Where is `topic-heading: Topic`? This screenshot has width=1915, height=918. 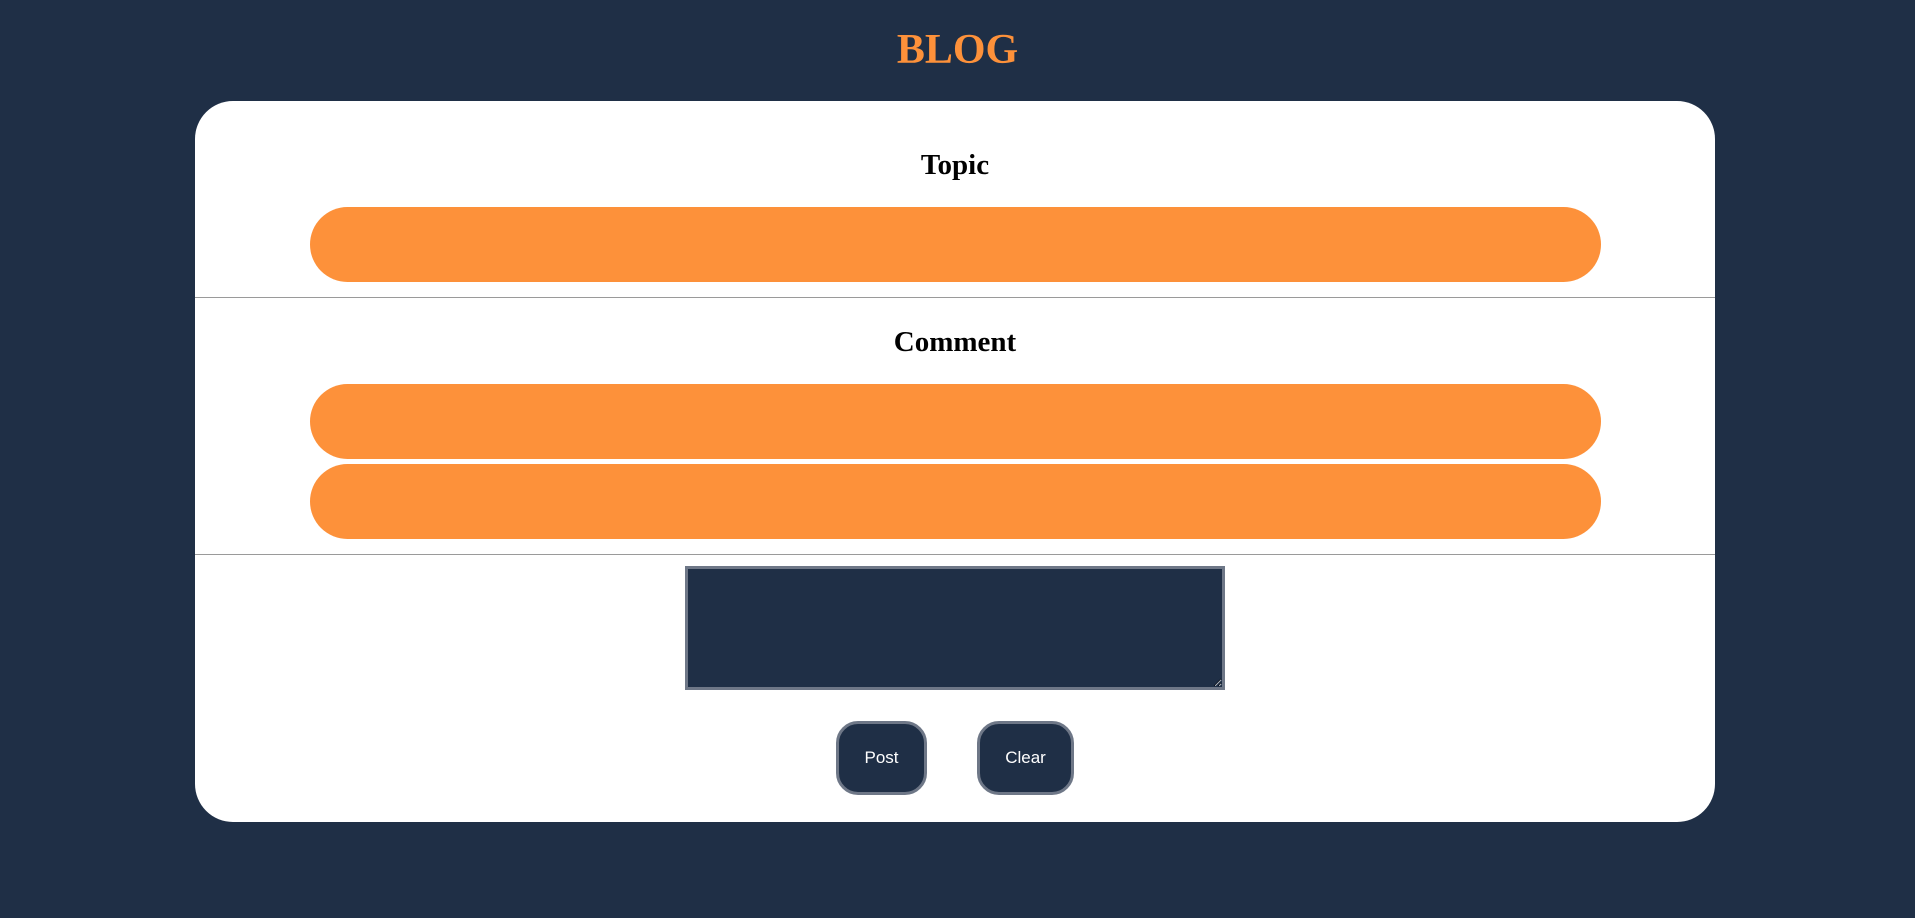 topic-heading: Topic is located at coordinates (955, 165).